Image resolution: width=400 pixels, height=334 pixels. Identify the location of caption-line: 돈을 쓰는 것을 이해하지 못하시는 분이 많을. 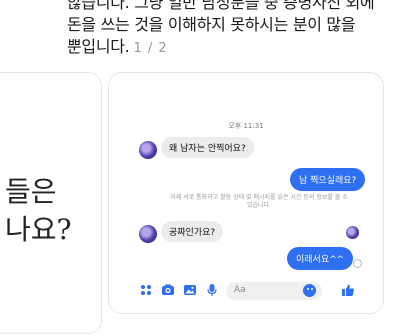
(211, 24).